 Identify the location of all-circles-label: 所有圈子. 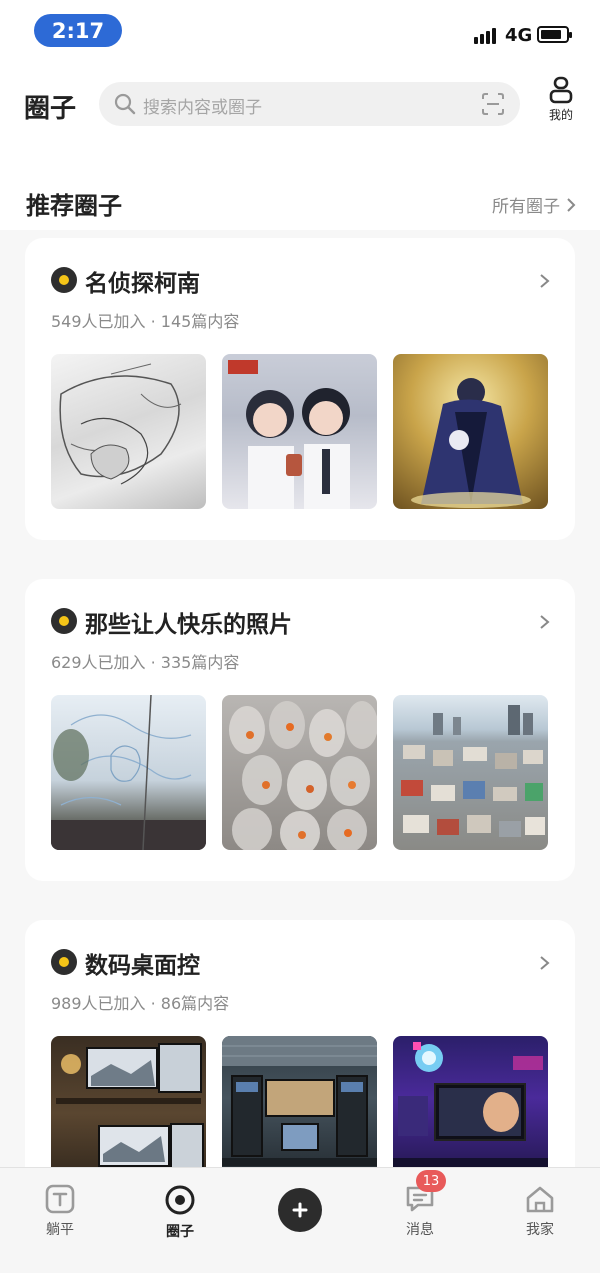
(526, 207).